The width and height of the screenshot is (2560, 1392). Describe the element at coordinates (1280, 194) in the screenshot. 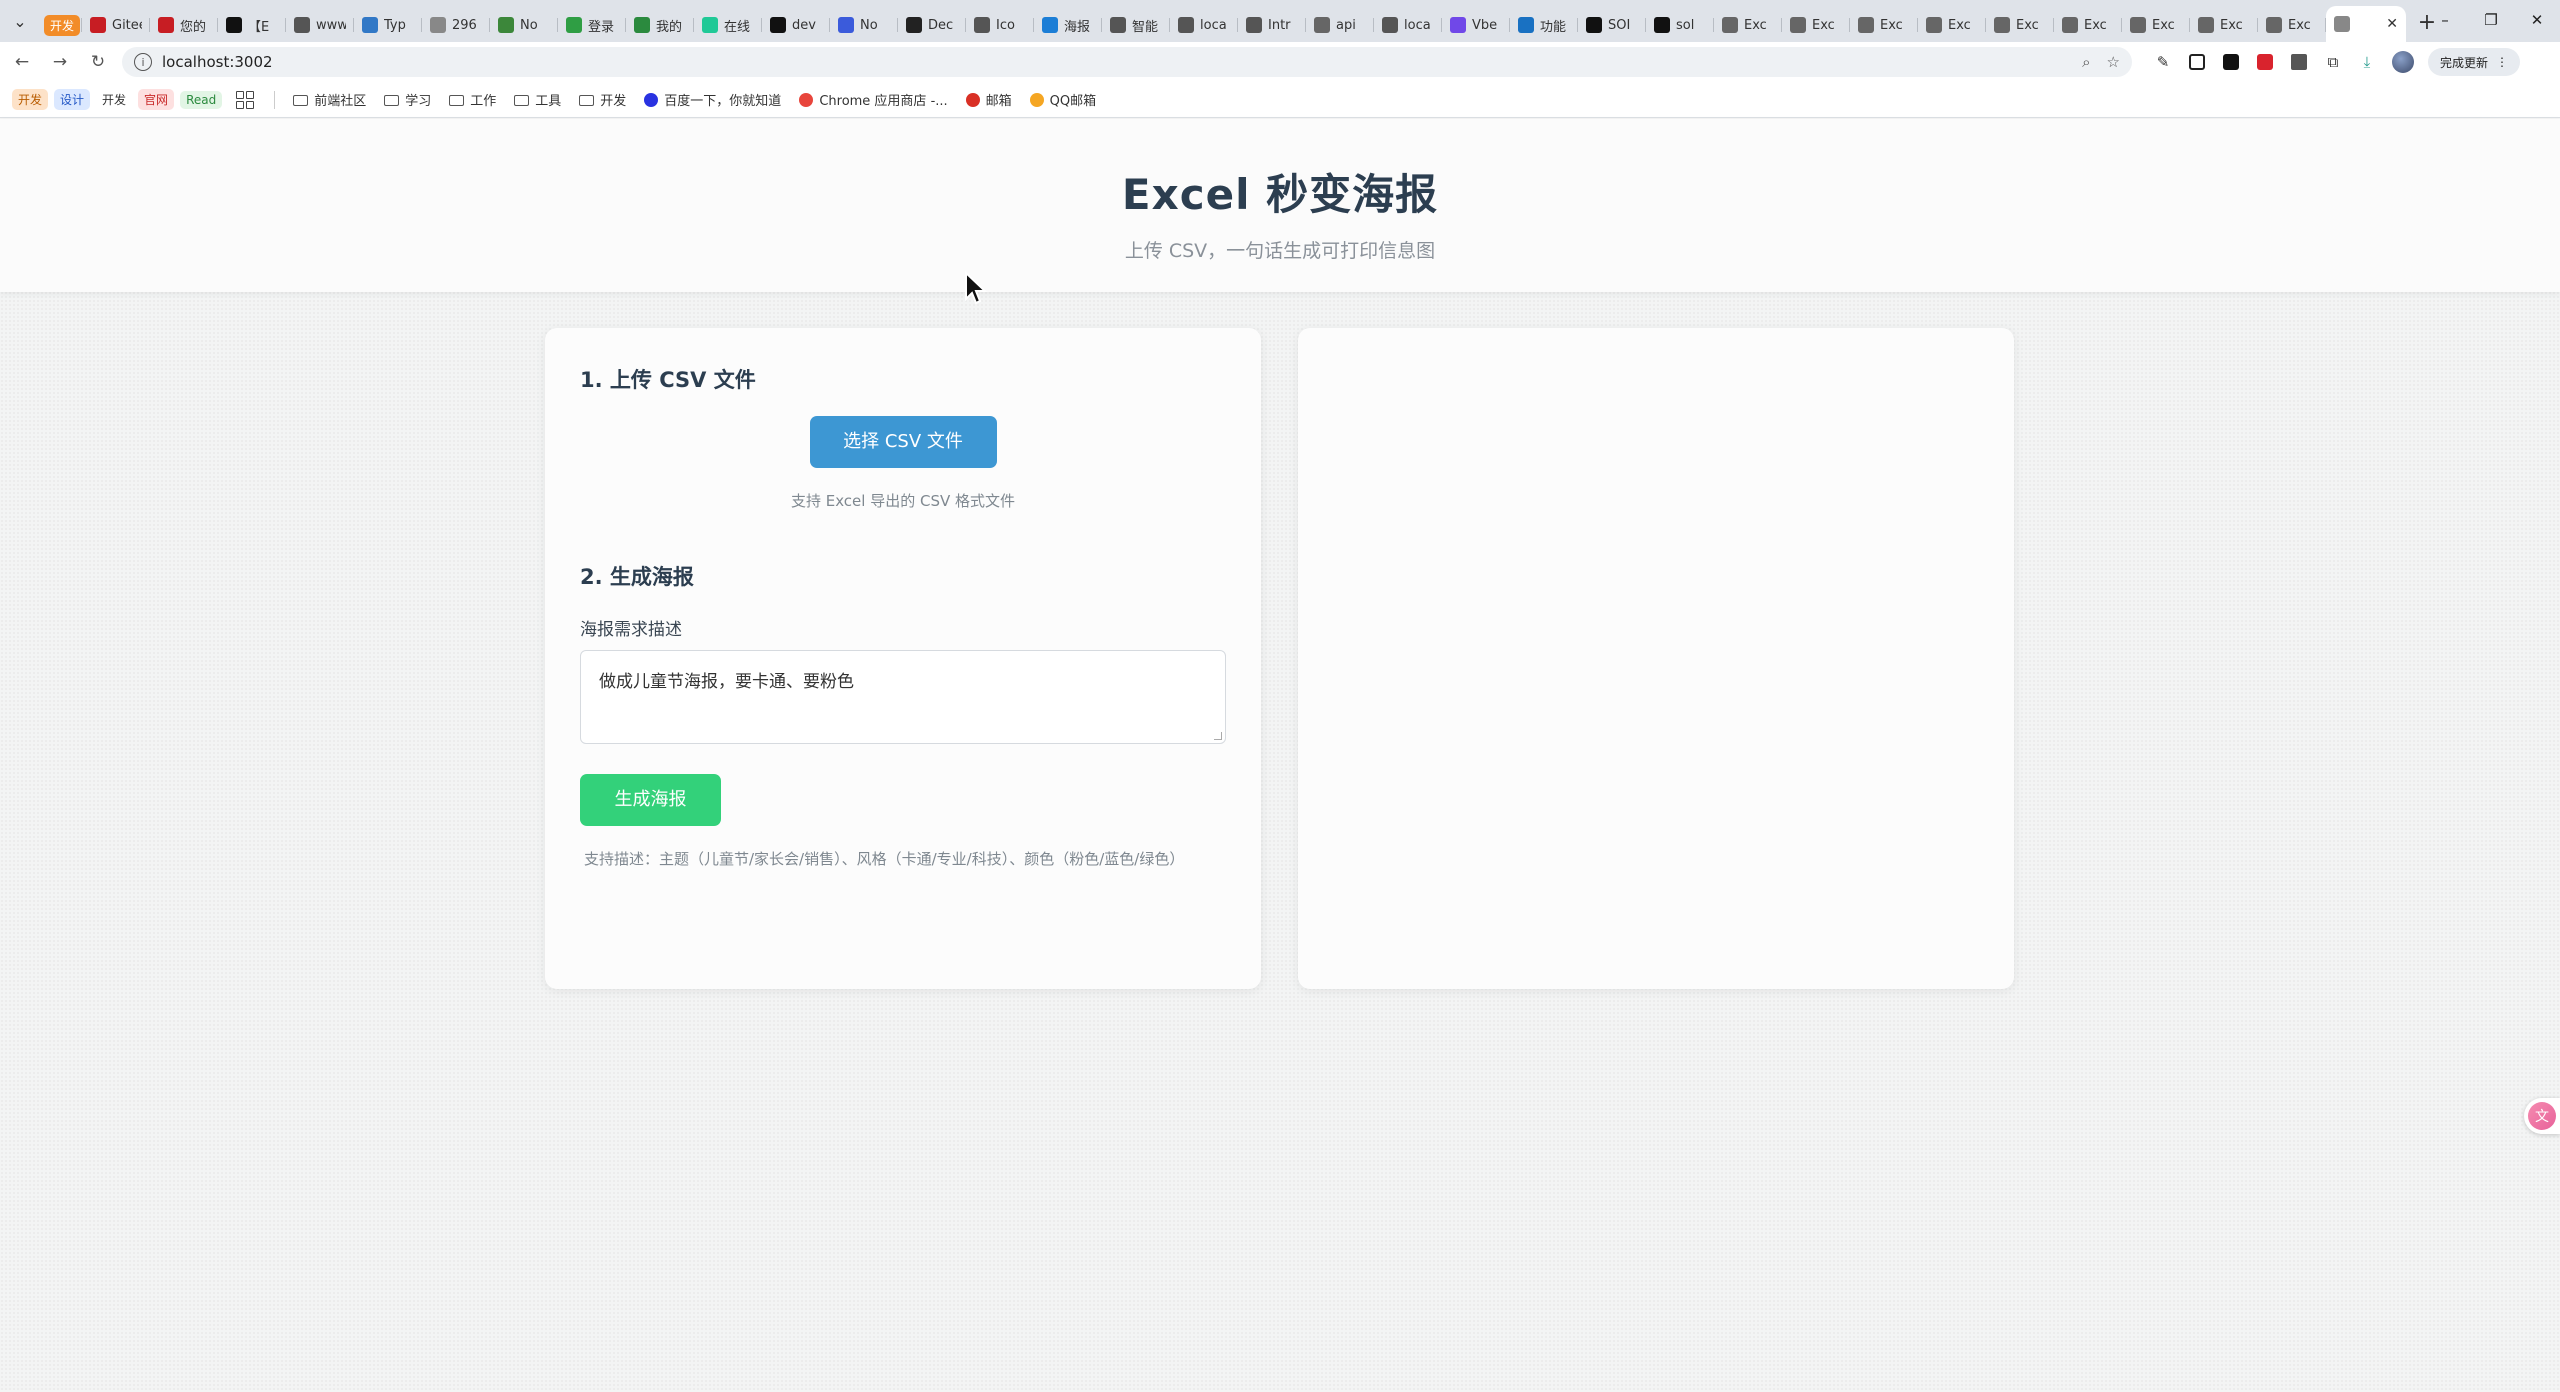

I see `page-title: Excel 秒变海报` at that location.